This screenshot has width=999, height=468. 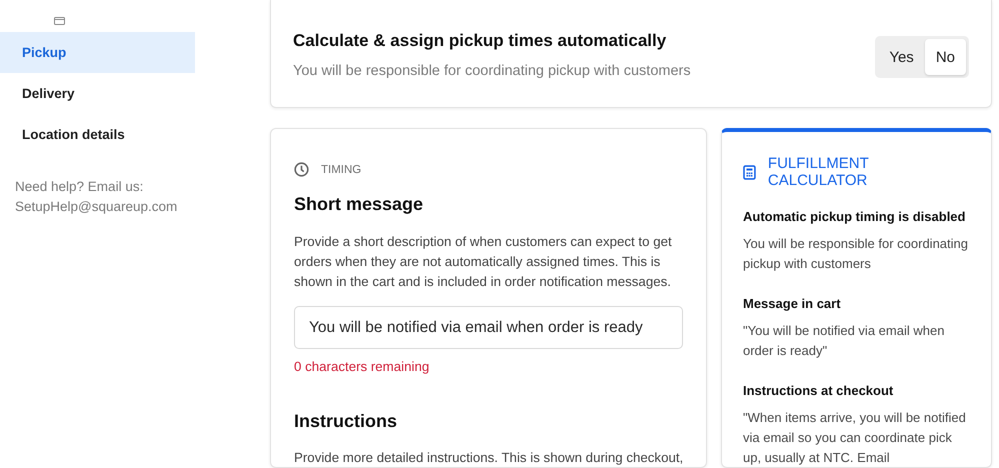 I want to click on section-heading: Short message, so click(x=359, y=204).